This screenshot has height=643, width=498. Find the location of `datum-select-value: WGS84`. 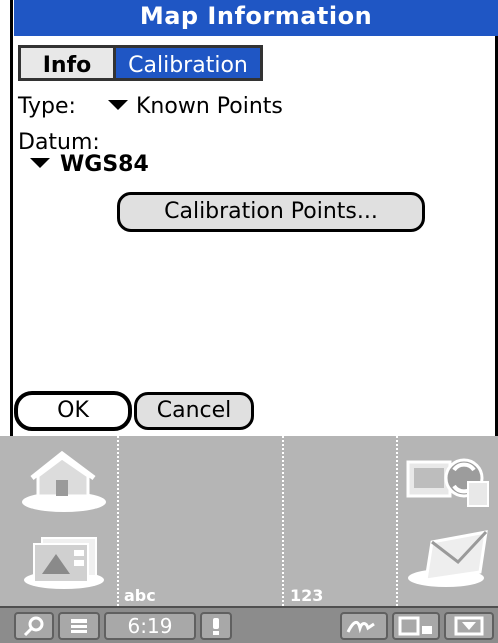

datum-select-value: WGS84 is located at coordinates (104, 164).